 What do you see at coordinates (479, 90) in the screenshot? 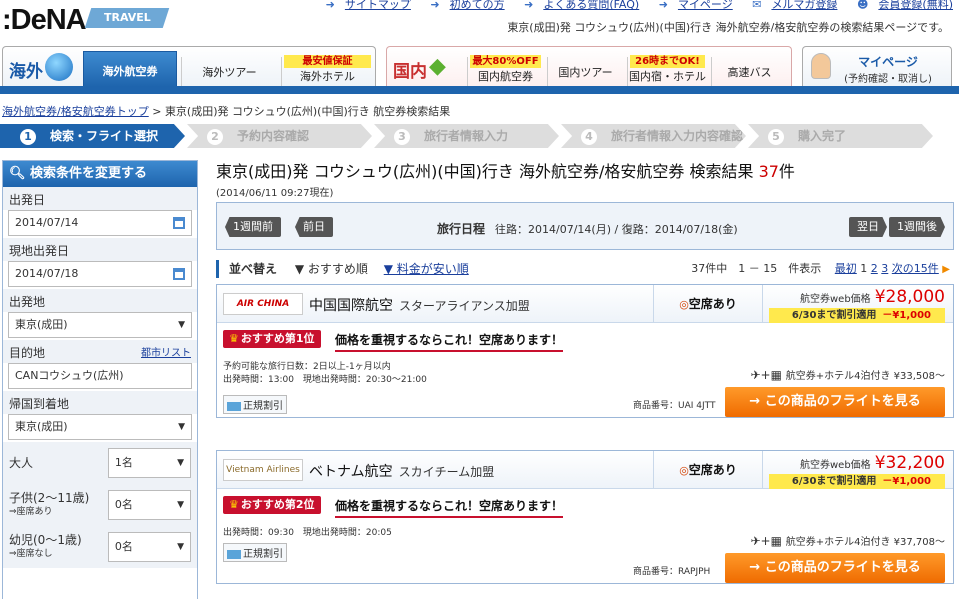
I see `nav-underline` at bounding box center [479, 90].